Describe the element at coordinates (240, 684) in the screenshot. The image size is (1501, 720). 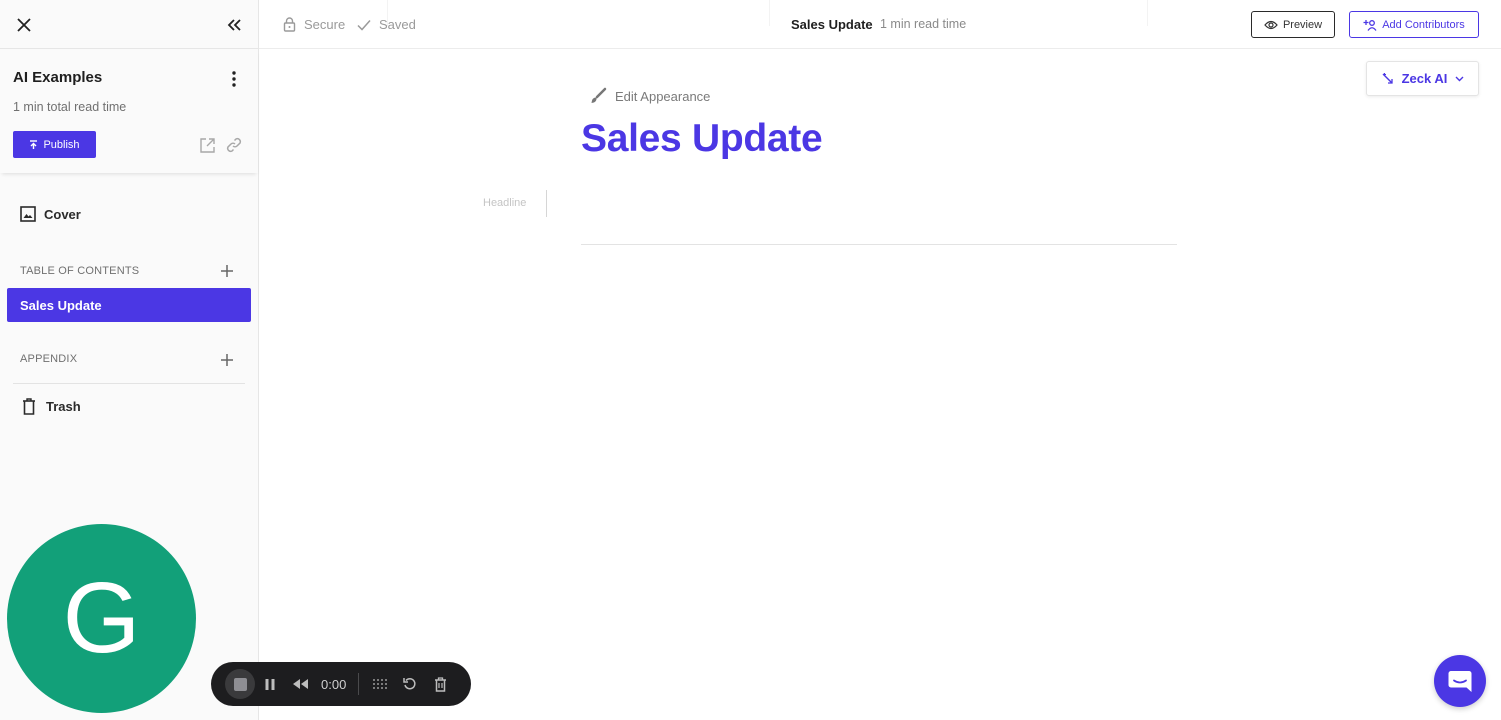
I see `stop-recording-button` at that location.